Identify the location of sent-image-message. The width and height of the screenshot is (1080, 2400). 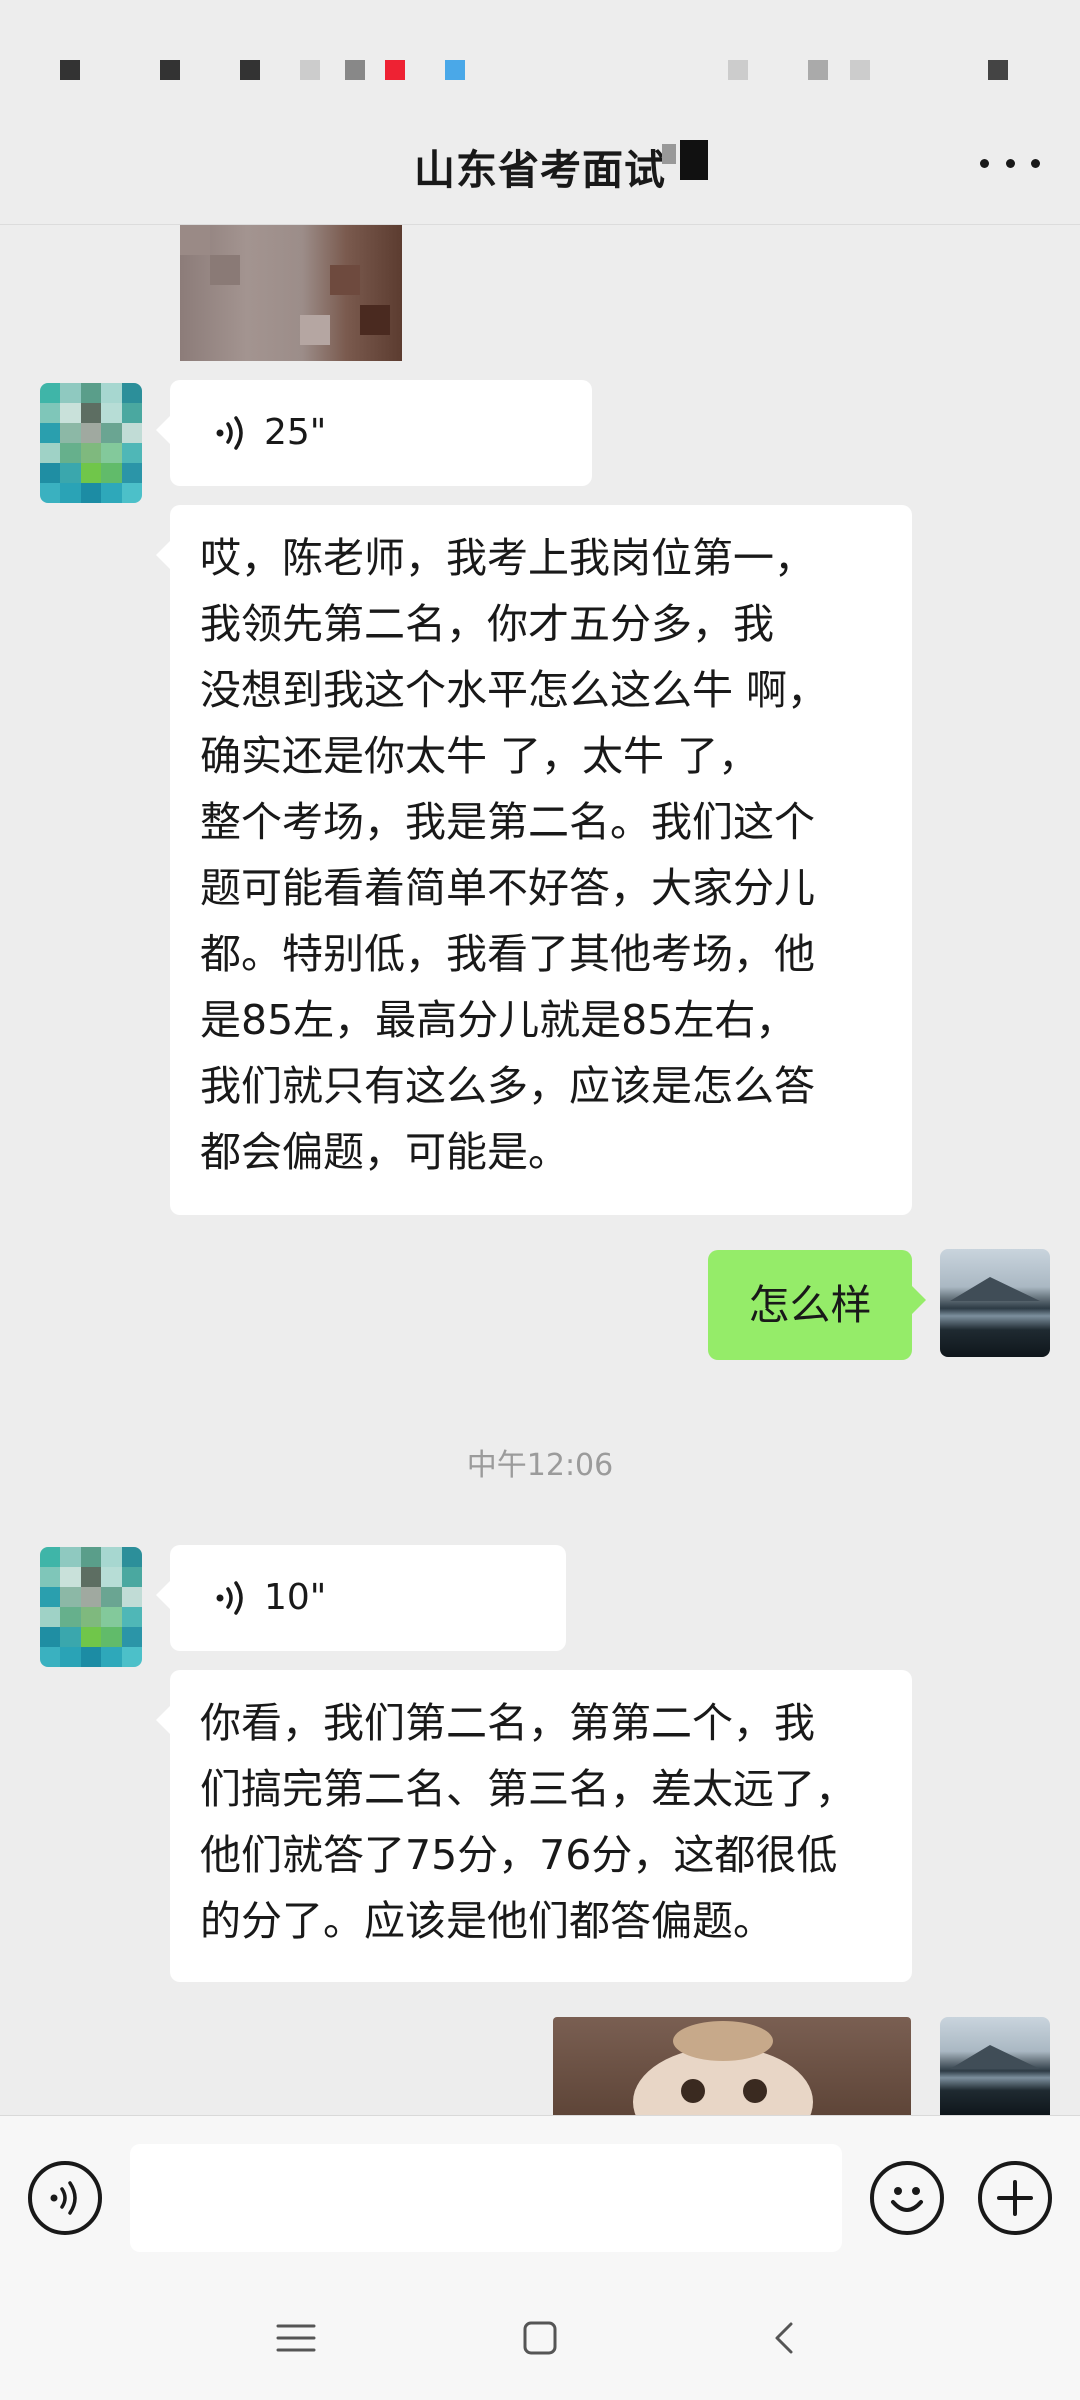
(732, 2066).